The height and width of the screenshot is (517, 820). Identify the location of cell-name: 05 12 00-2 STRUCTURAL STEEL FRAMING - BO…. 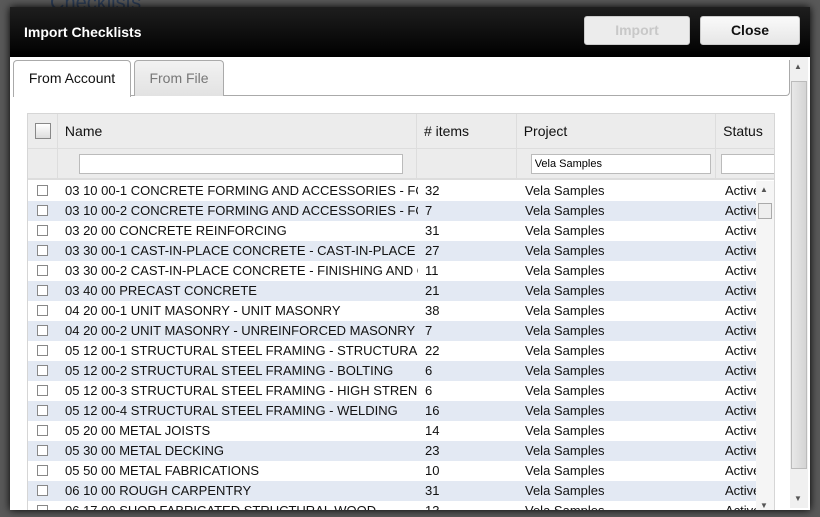
(229, 370).